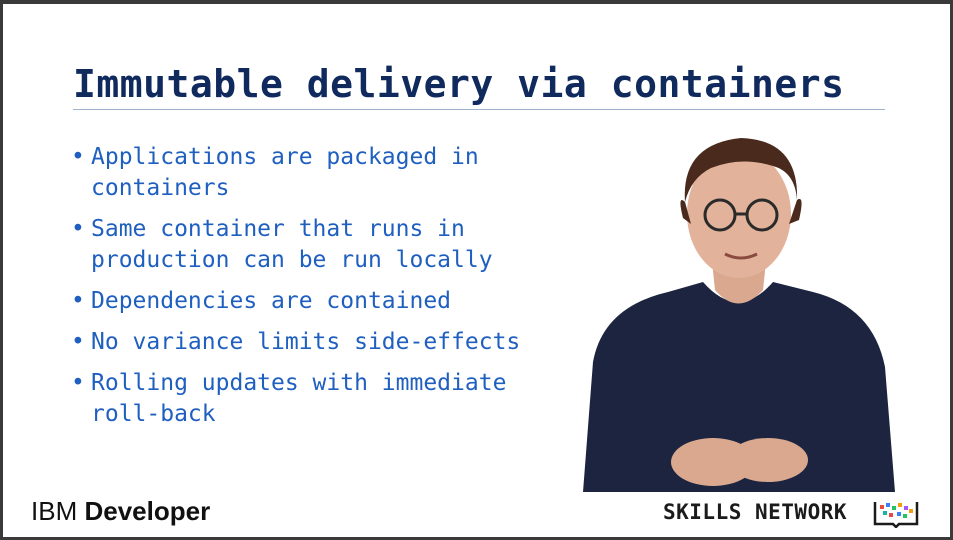 Image resolution: width=953 pixels, height=540 pixels. I want to click on bullet-text: Dependencies are contained, so click(271, 301).